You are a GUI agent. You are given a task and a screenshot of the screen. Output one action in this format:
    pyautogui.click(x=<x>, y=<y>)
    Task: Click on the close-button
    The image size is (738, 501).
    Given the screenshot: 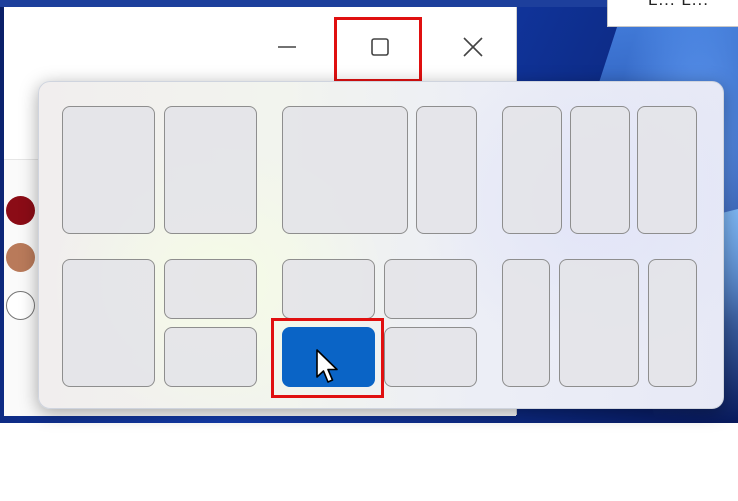 What is the action you would take?
    pyautogui.click(x=473, y=47)
    